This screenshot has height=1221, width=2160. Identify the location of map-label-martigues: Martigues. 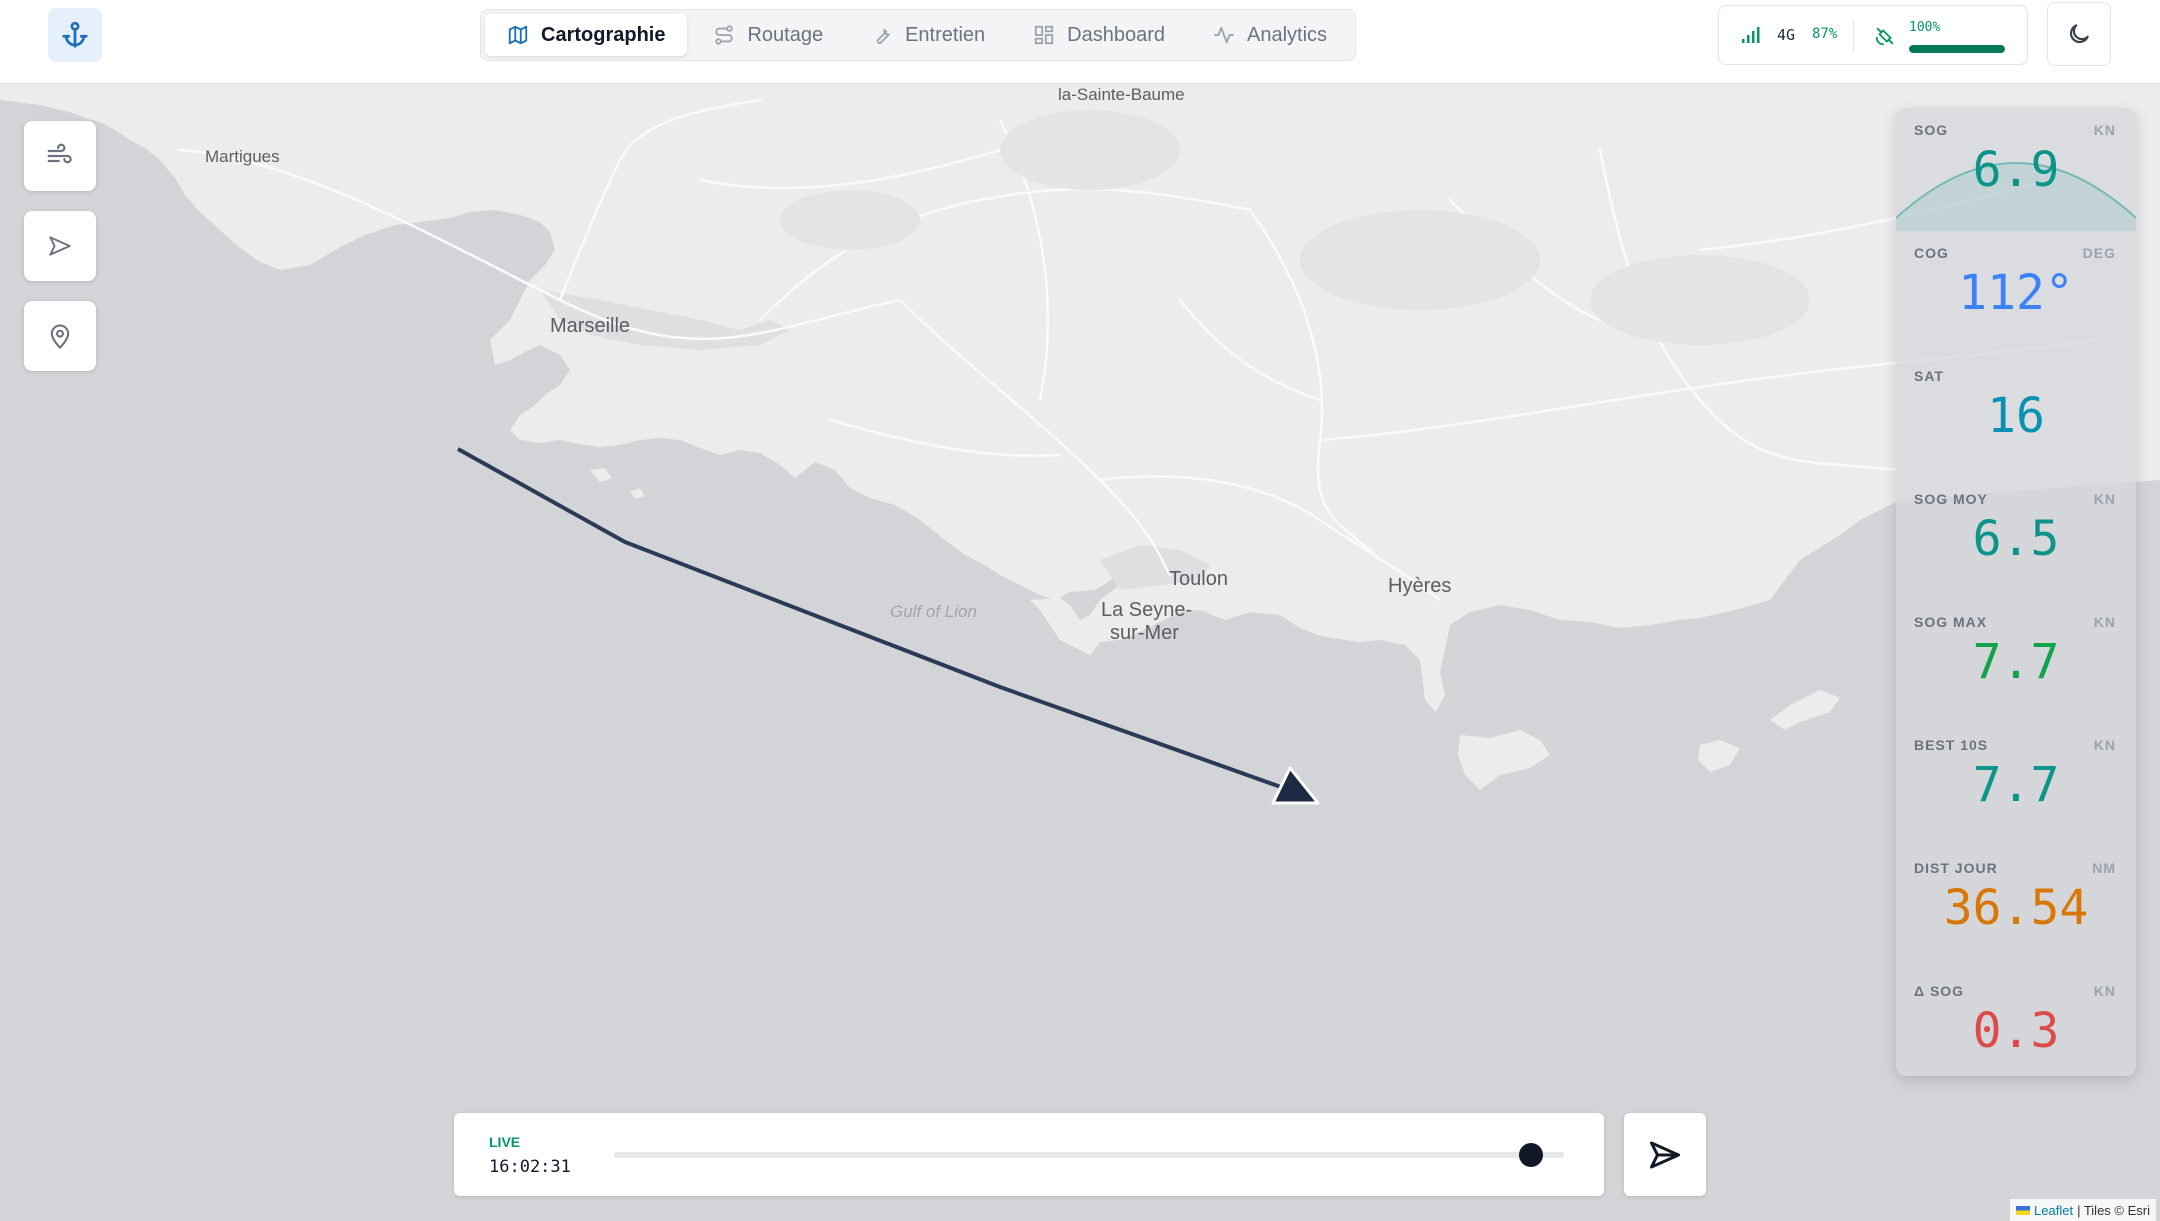
(242, 156).